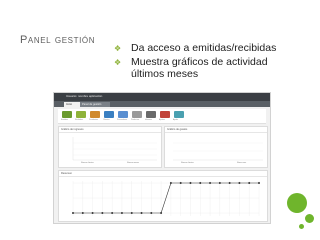  What do you see at coordinates (58, 40) in the screenshot?
I see `slide-title: Panel gestión` at bounding box center [58, 40].